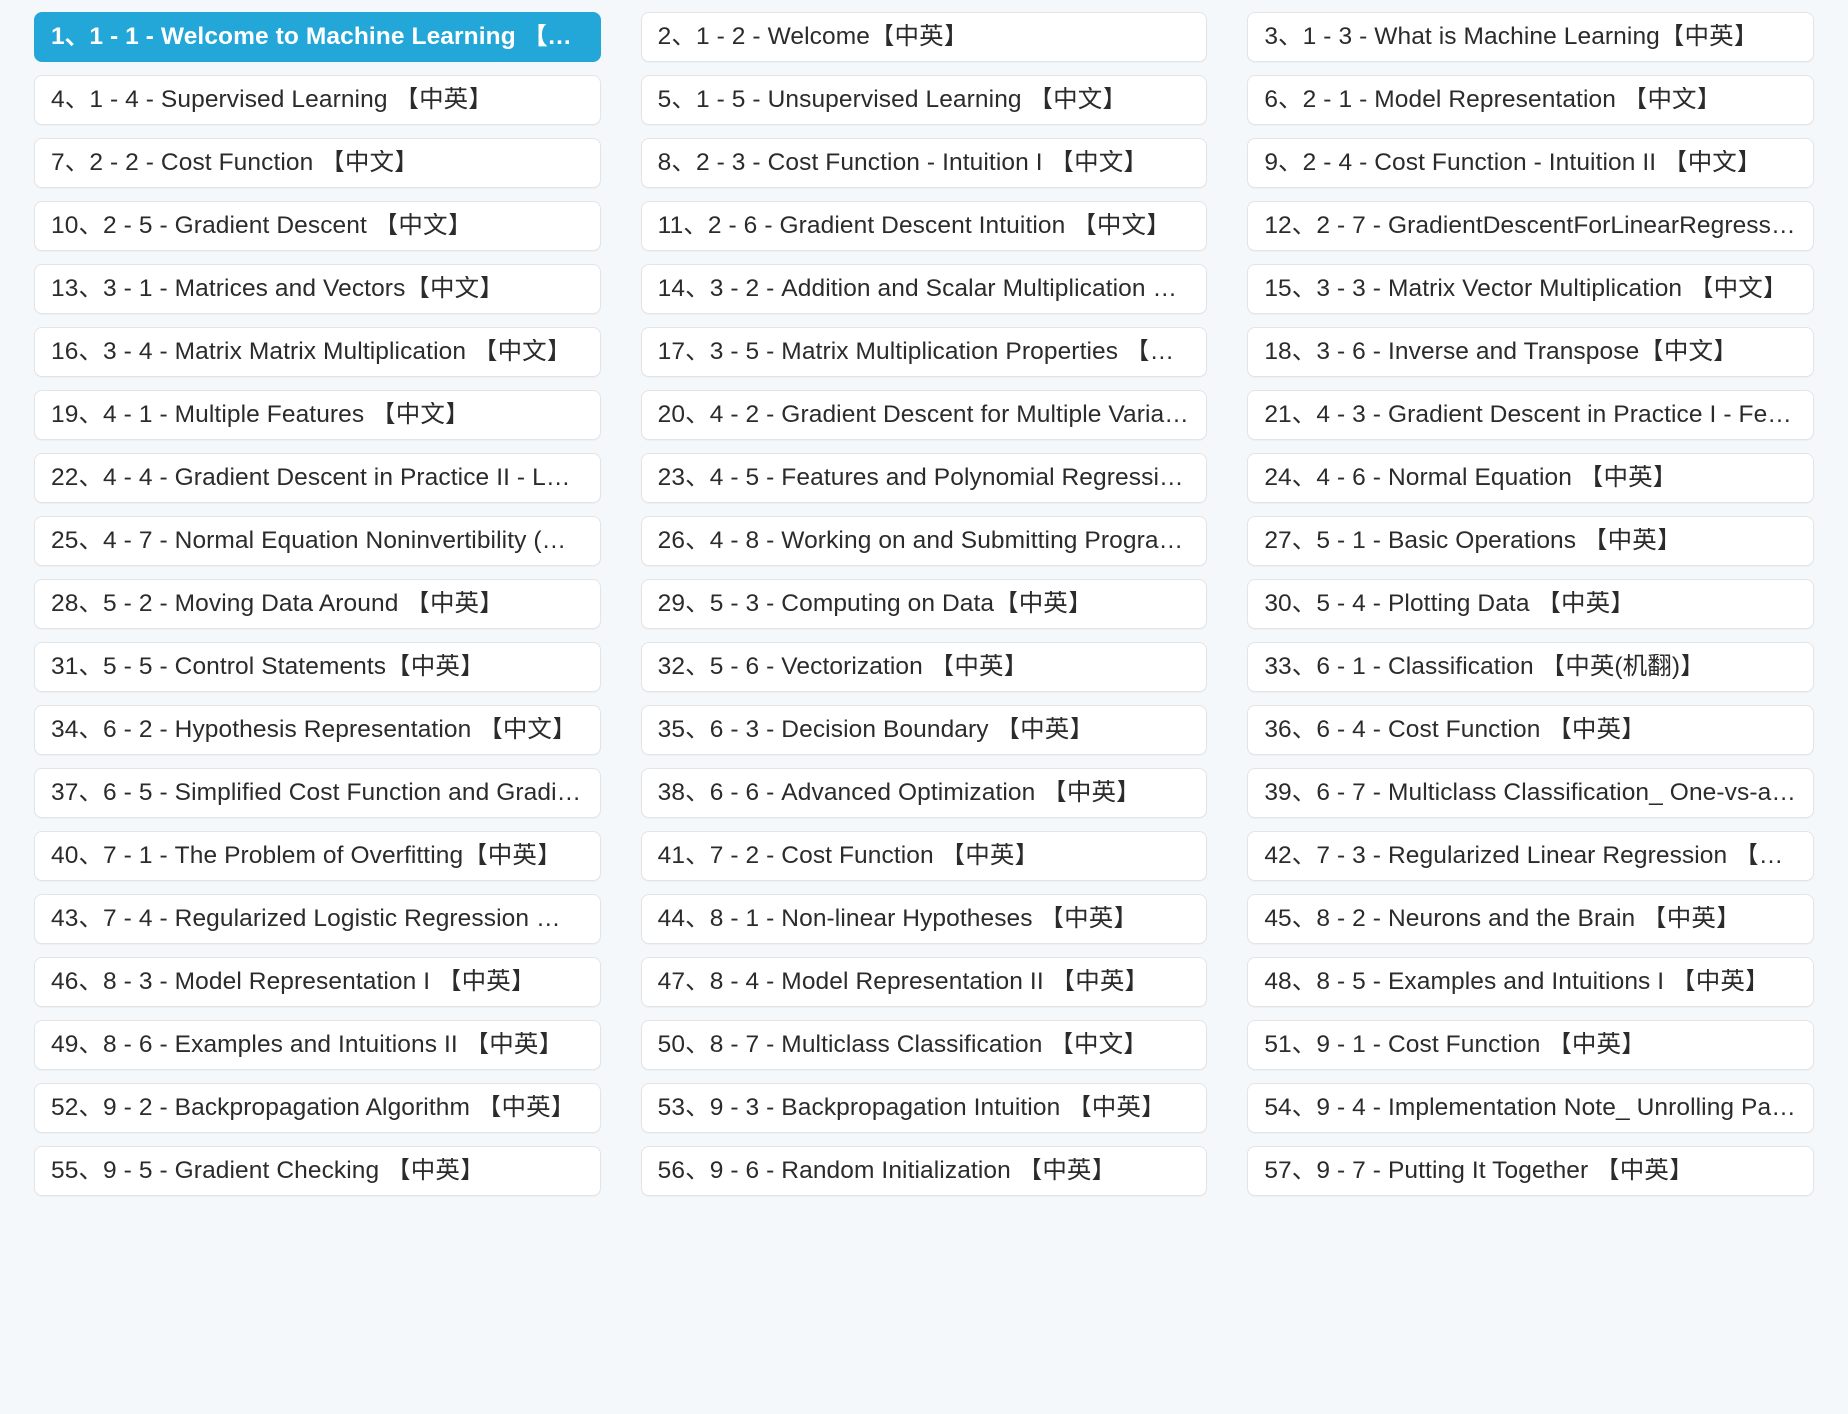 The image size is (1848, 1414). What do you see at coordinates (1449, 603) in the screenshot?
I see `playlist-item-title: 30、5 - 4 - Plotting Data 【中英】` at bounding box center [1449, 603].